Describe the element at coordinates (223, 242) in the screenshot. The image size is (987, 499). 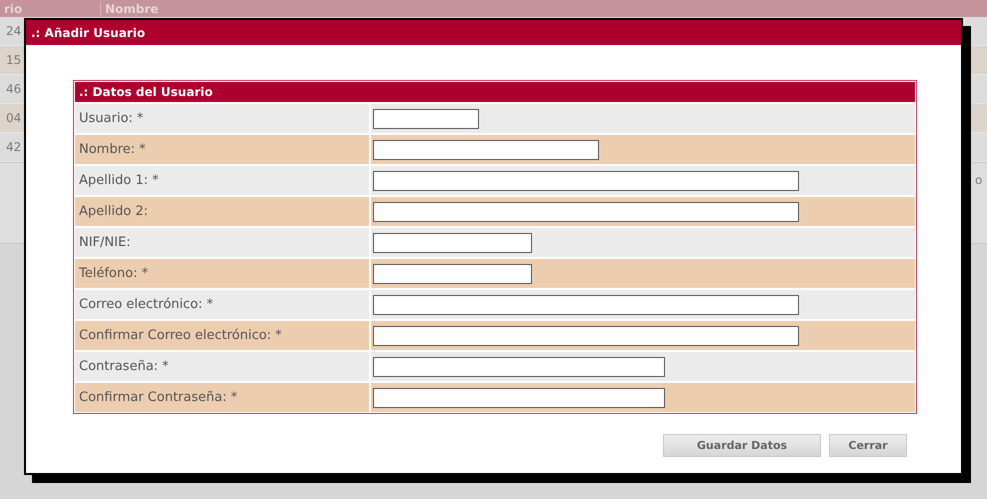
I see `field-label: NIF/NIE:` at that location.